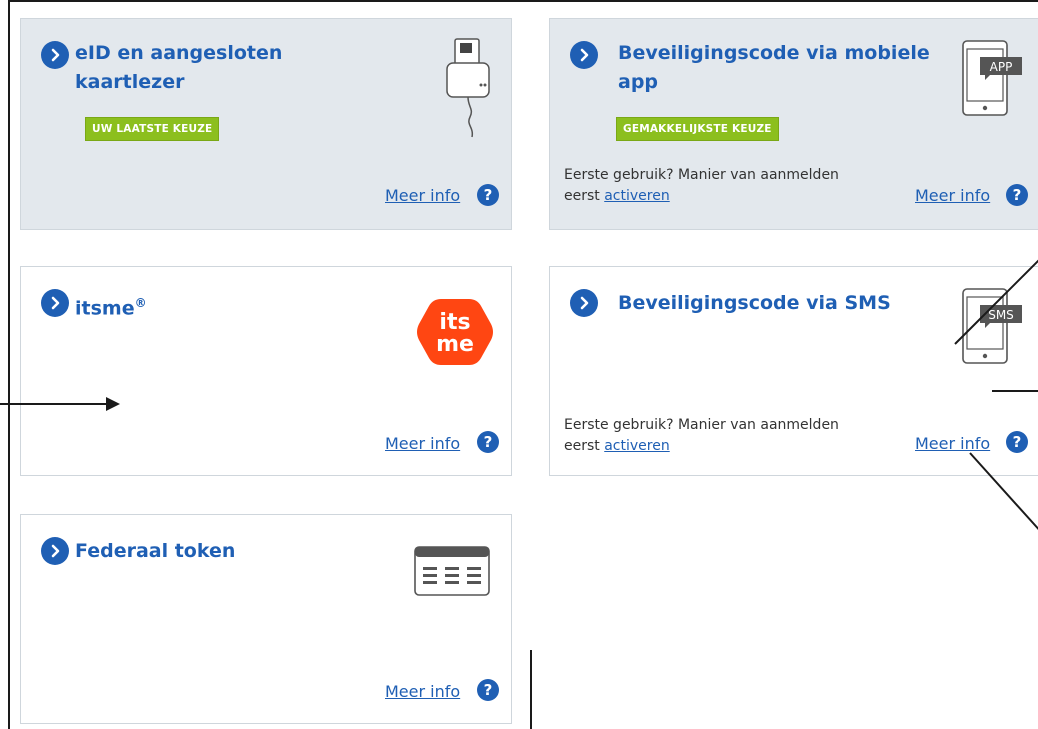  I want to click on card-federal-token: Federaal token Meer info ?, so click(266, 619).